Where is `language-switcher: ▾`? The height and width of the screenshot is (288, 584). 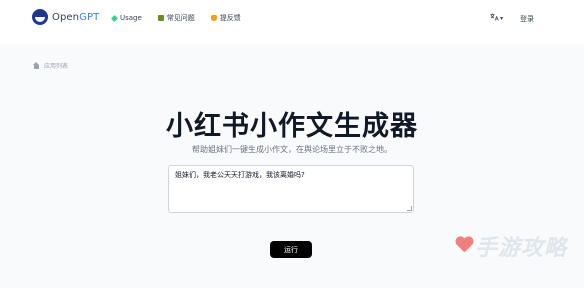
language-switcher: ▾ is located at coordinates (496, 18).